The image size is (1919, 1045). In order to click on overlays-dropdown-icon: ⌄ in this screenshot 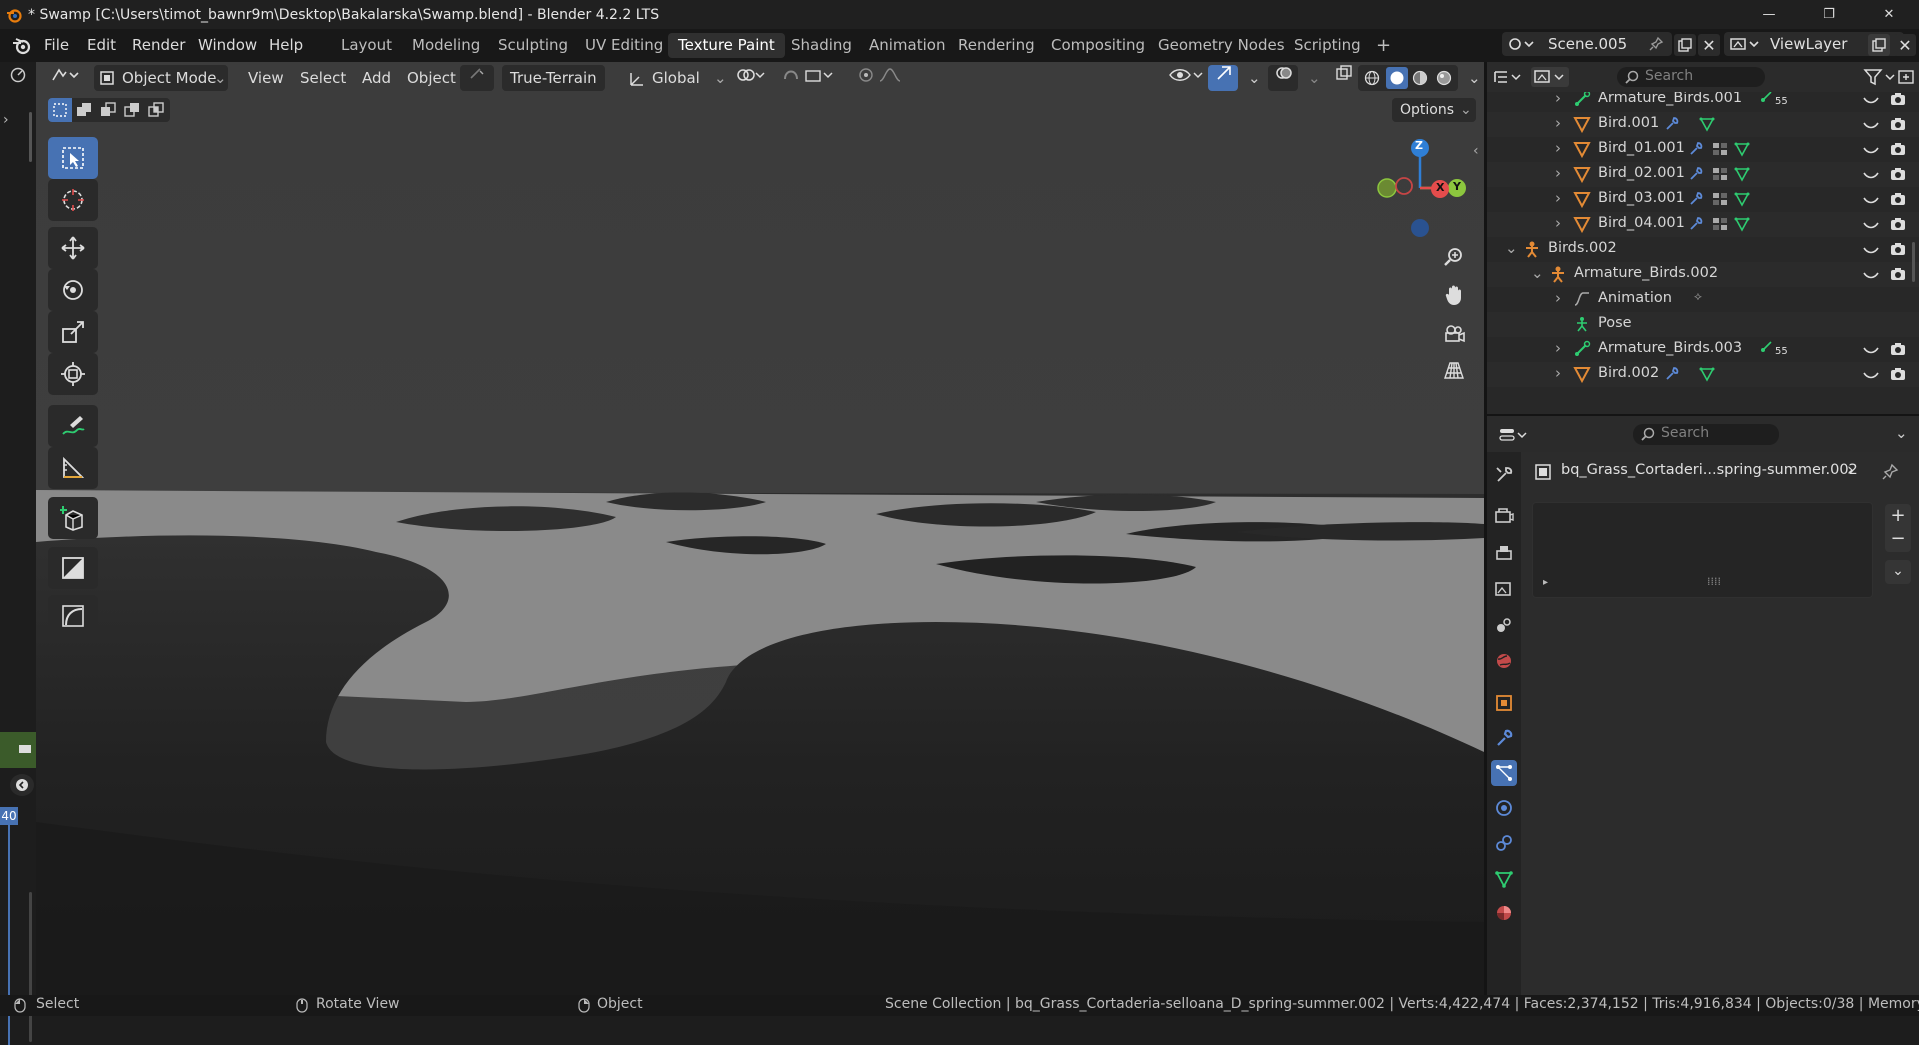, I will do `click(1311, 78)`.